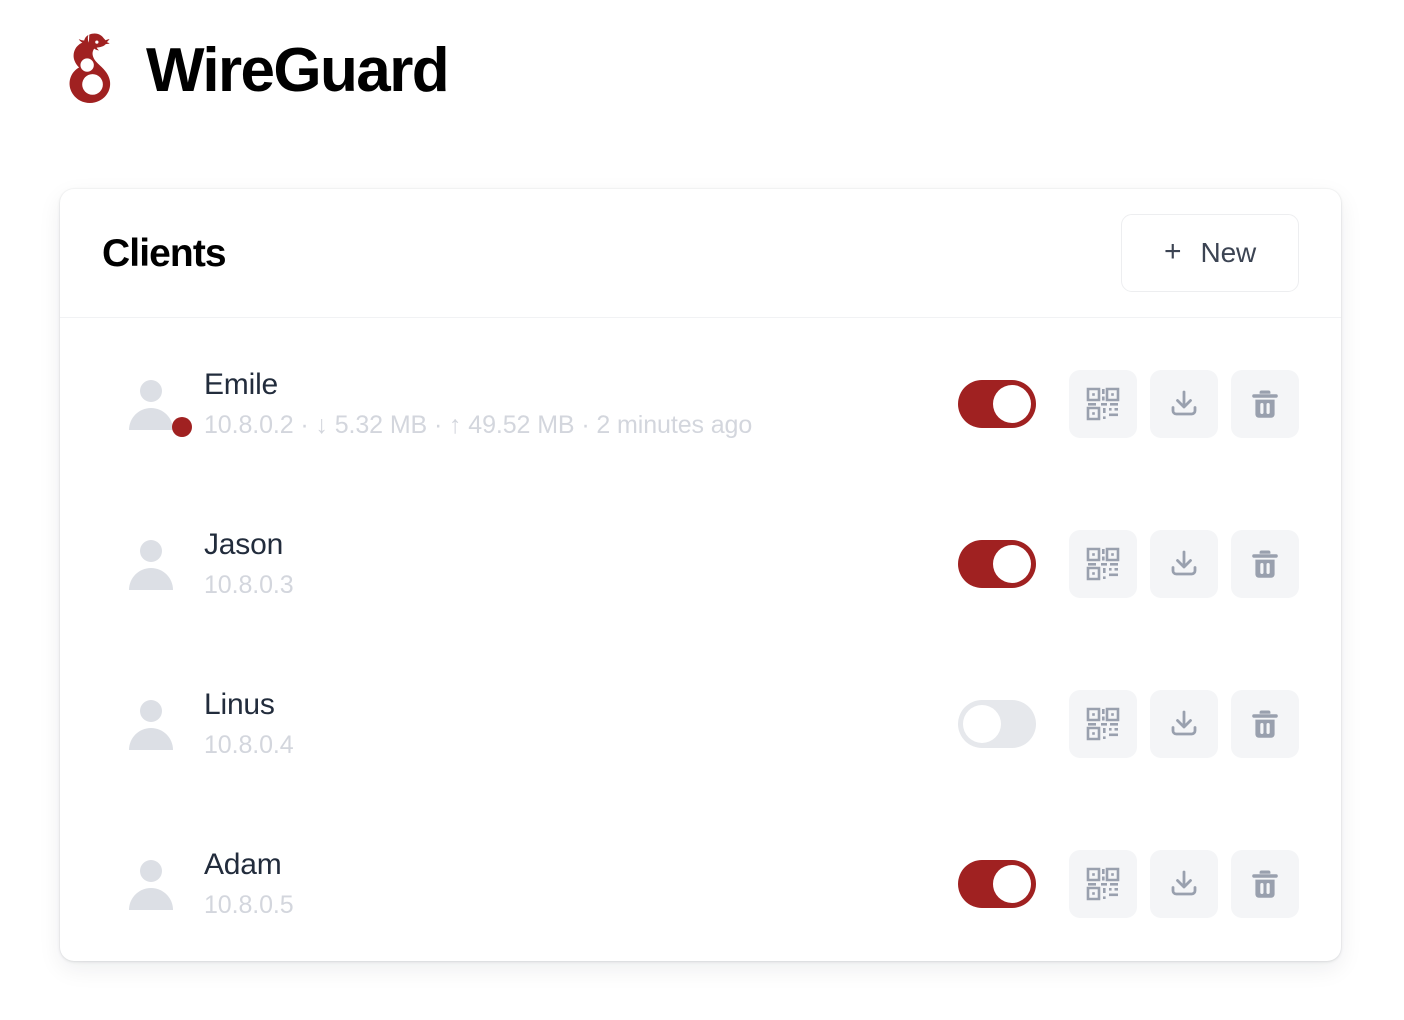 Image resolution: width=1404 pixels, height=1020 pixels. What do you see at coordinates (1228, 252) in the screenshot?
I see `add-client-button-label: New` at bounding box center [1228, 252].